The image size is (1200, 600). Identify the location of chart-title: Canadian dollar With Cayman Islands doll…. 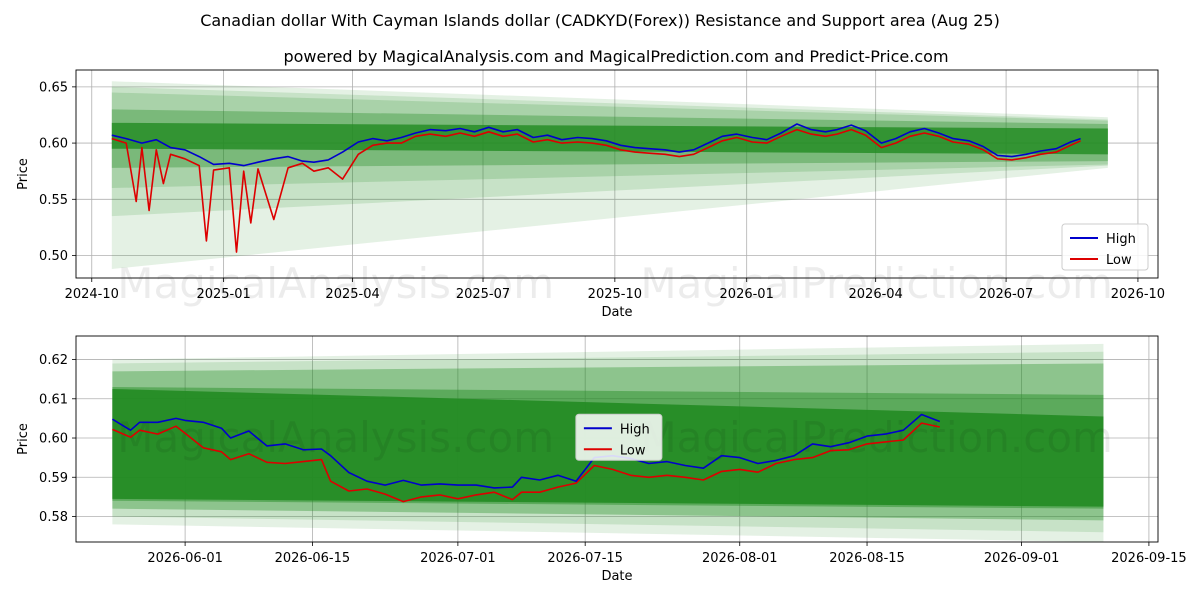
(600, 20).